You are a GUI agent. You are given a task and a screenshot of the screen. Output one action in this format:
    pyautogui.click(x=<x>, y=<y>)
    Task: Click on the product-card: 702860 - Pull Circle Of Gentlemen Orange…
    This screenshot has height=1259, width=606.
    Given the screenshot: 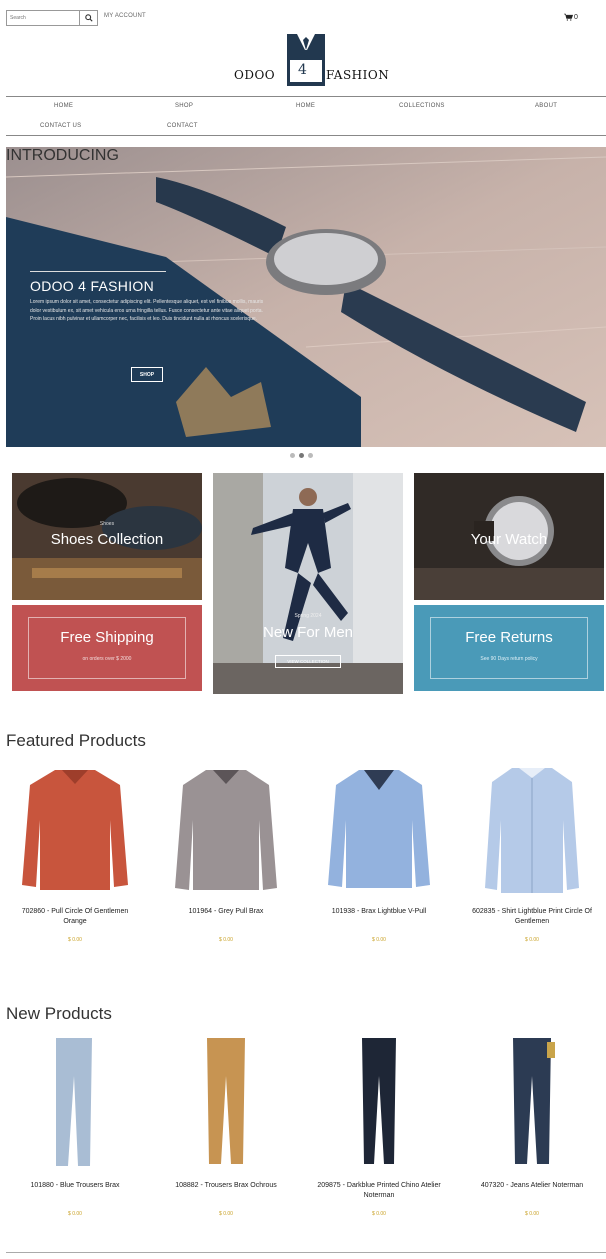 What is the action you would take?
    pyautogui.click(x=75, y=855)
    